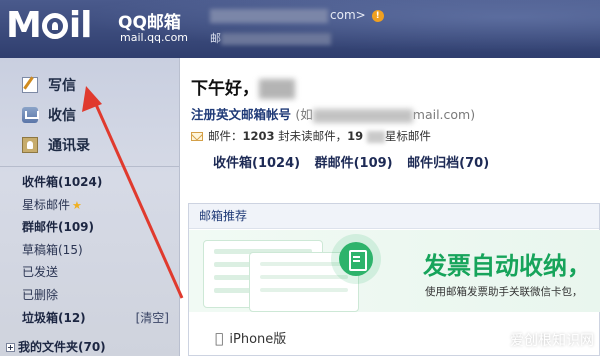 The image size is (600, 356). What do you see at coordinates (100, 182) in the screenshot?
I see `folder-inbox: 收件箱(1024)` at bounding box center [100, 182].